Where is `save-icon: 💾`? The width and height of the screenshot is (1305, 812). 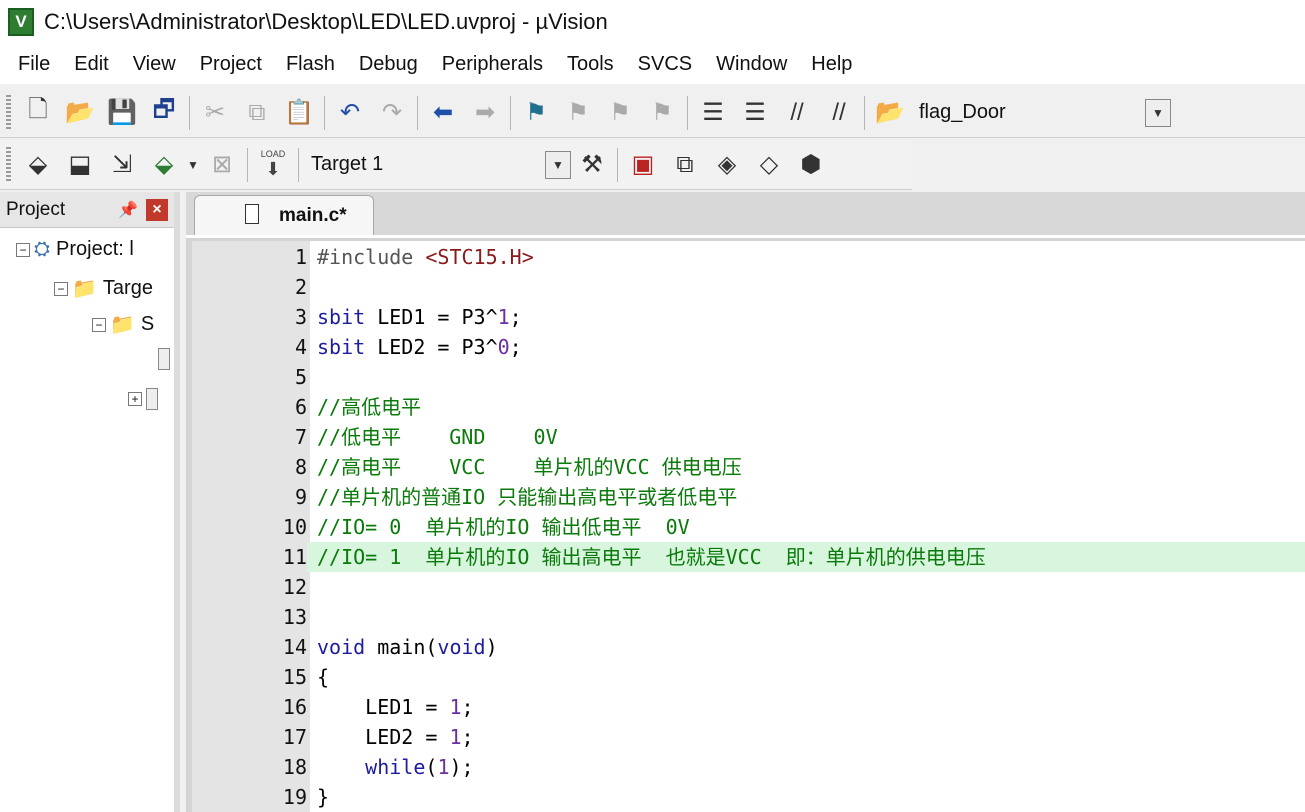
save-icon: 💾 is located at coordinates (122, 113).